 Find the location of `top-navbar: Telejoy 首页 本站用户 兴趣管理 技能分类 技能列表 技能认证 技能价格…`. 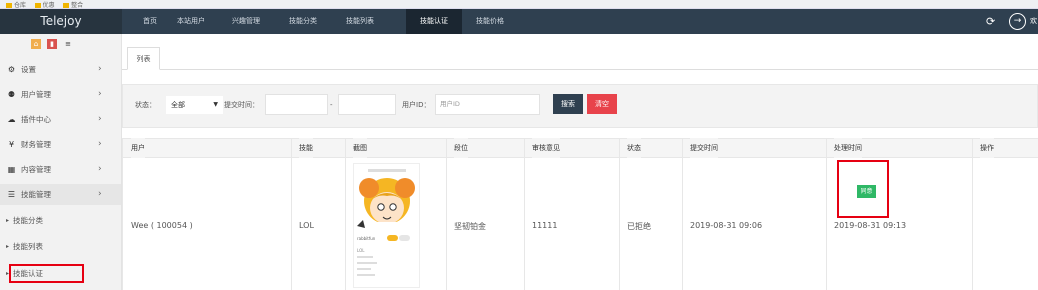

top-navbar: Telejoy 首页 本站用户 兴趣管理 技能分类 技能列表 技能认证 技能价格… is located at coordinates (519, 21).